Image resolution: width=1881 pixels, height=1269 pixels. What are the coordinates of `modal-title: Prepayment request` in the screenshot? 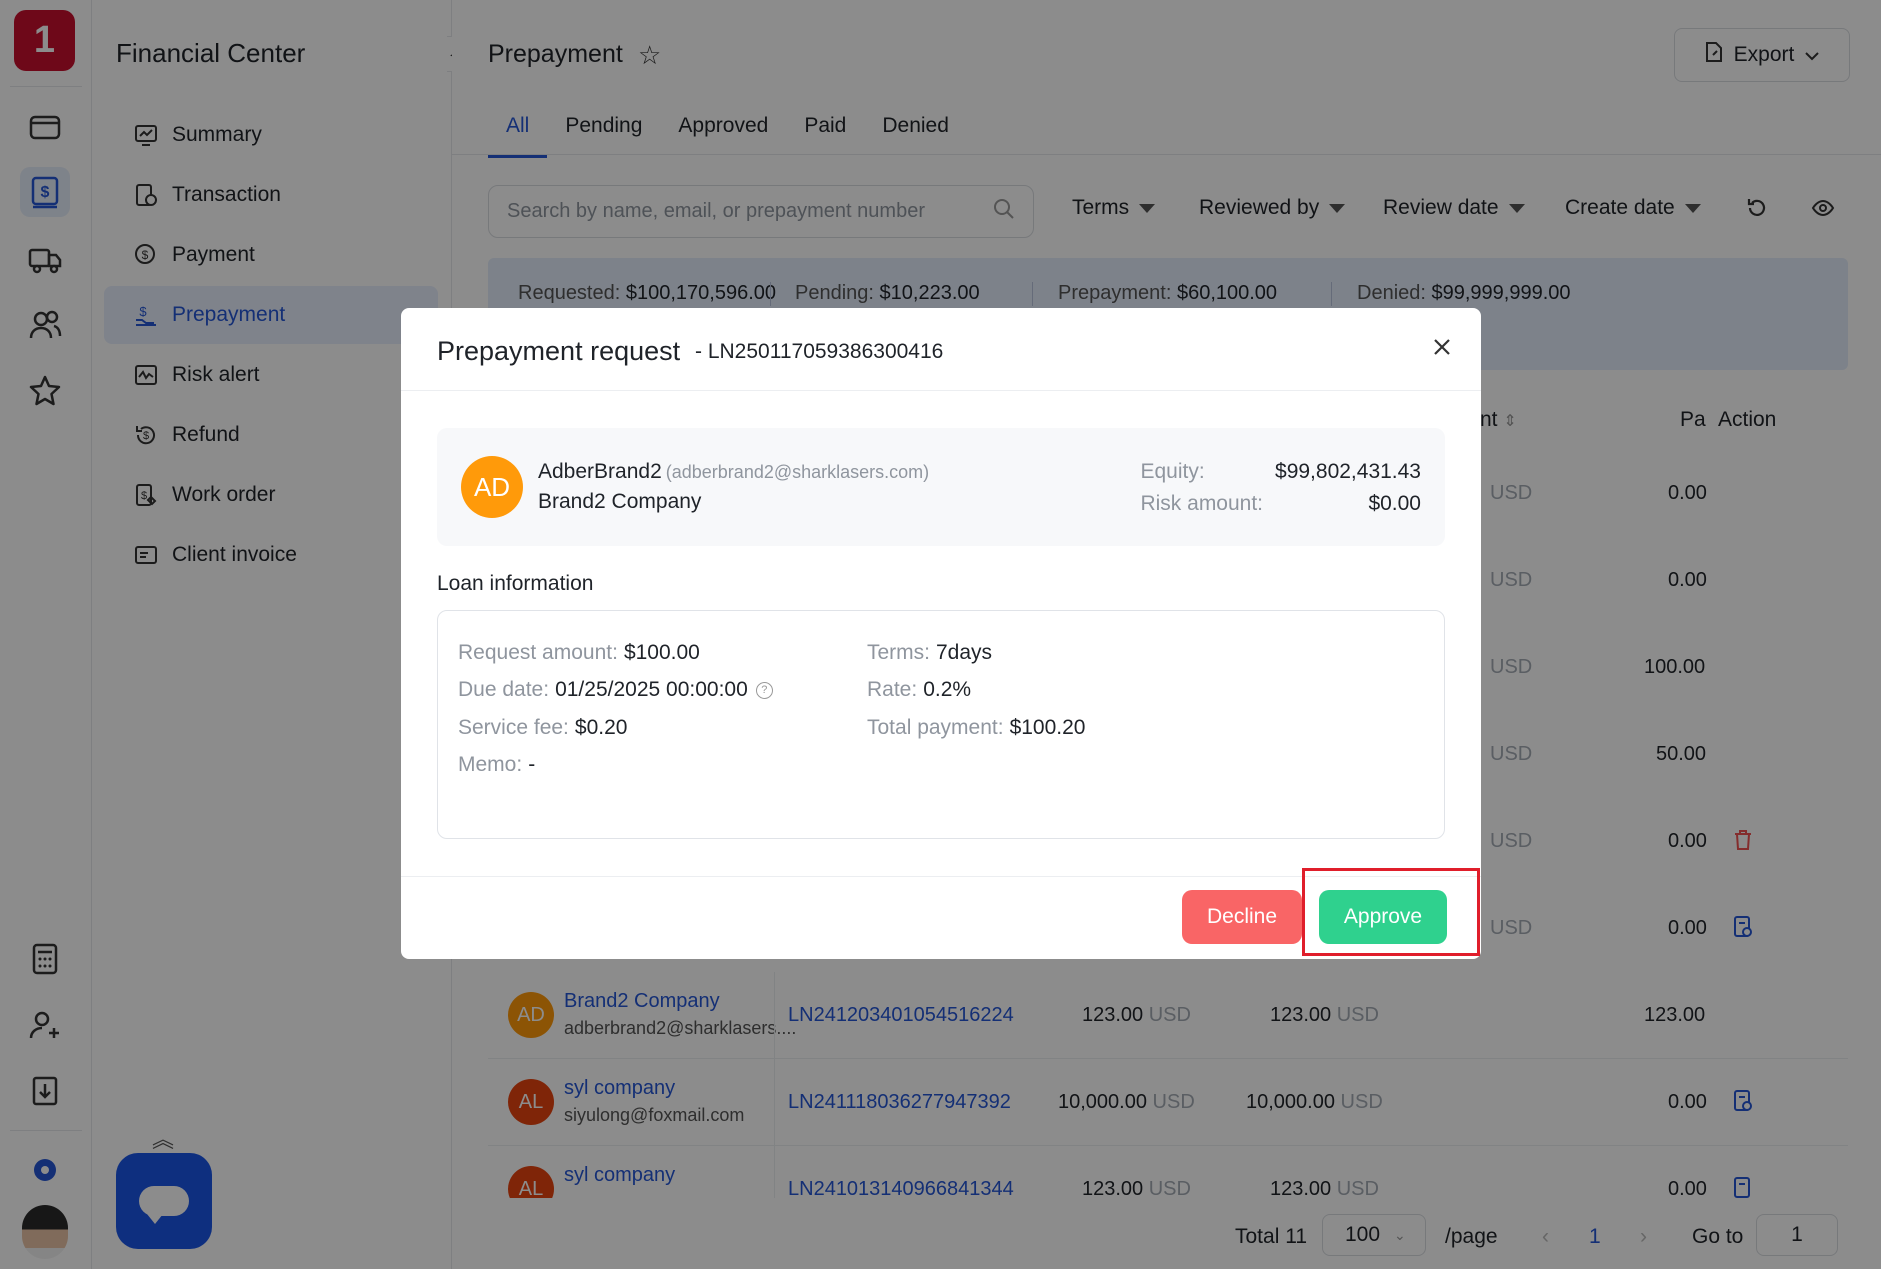 It's located at (559, 351).